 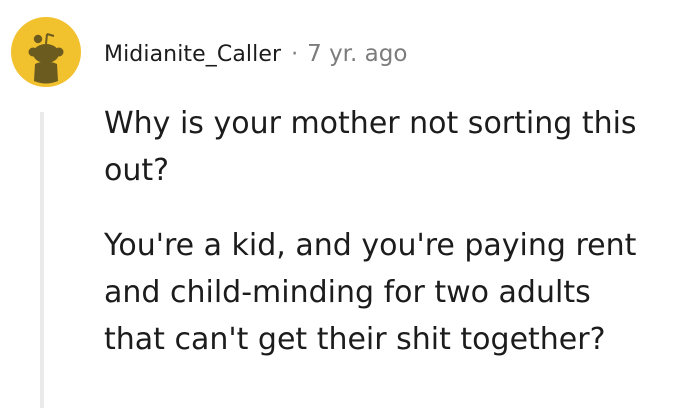 What do you see at coordinates (370, 245) in the screenshot?
I see `comment-text-line: You're a kid, and you're paying rent` at bounding box center [370, 245].